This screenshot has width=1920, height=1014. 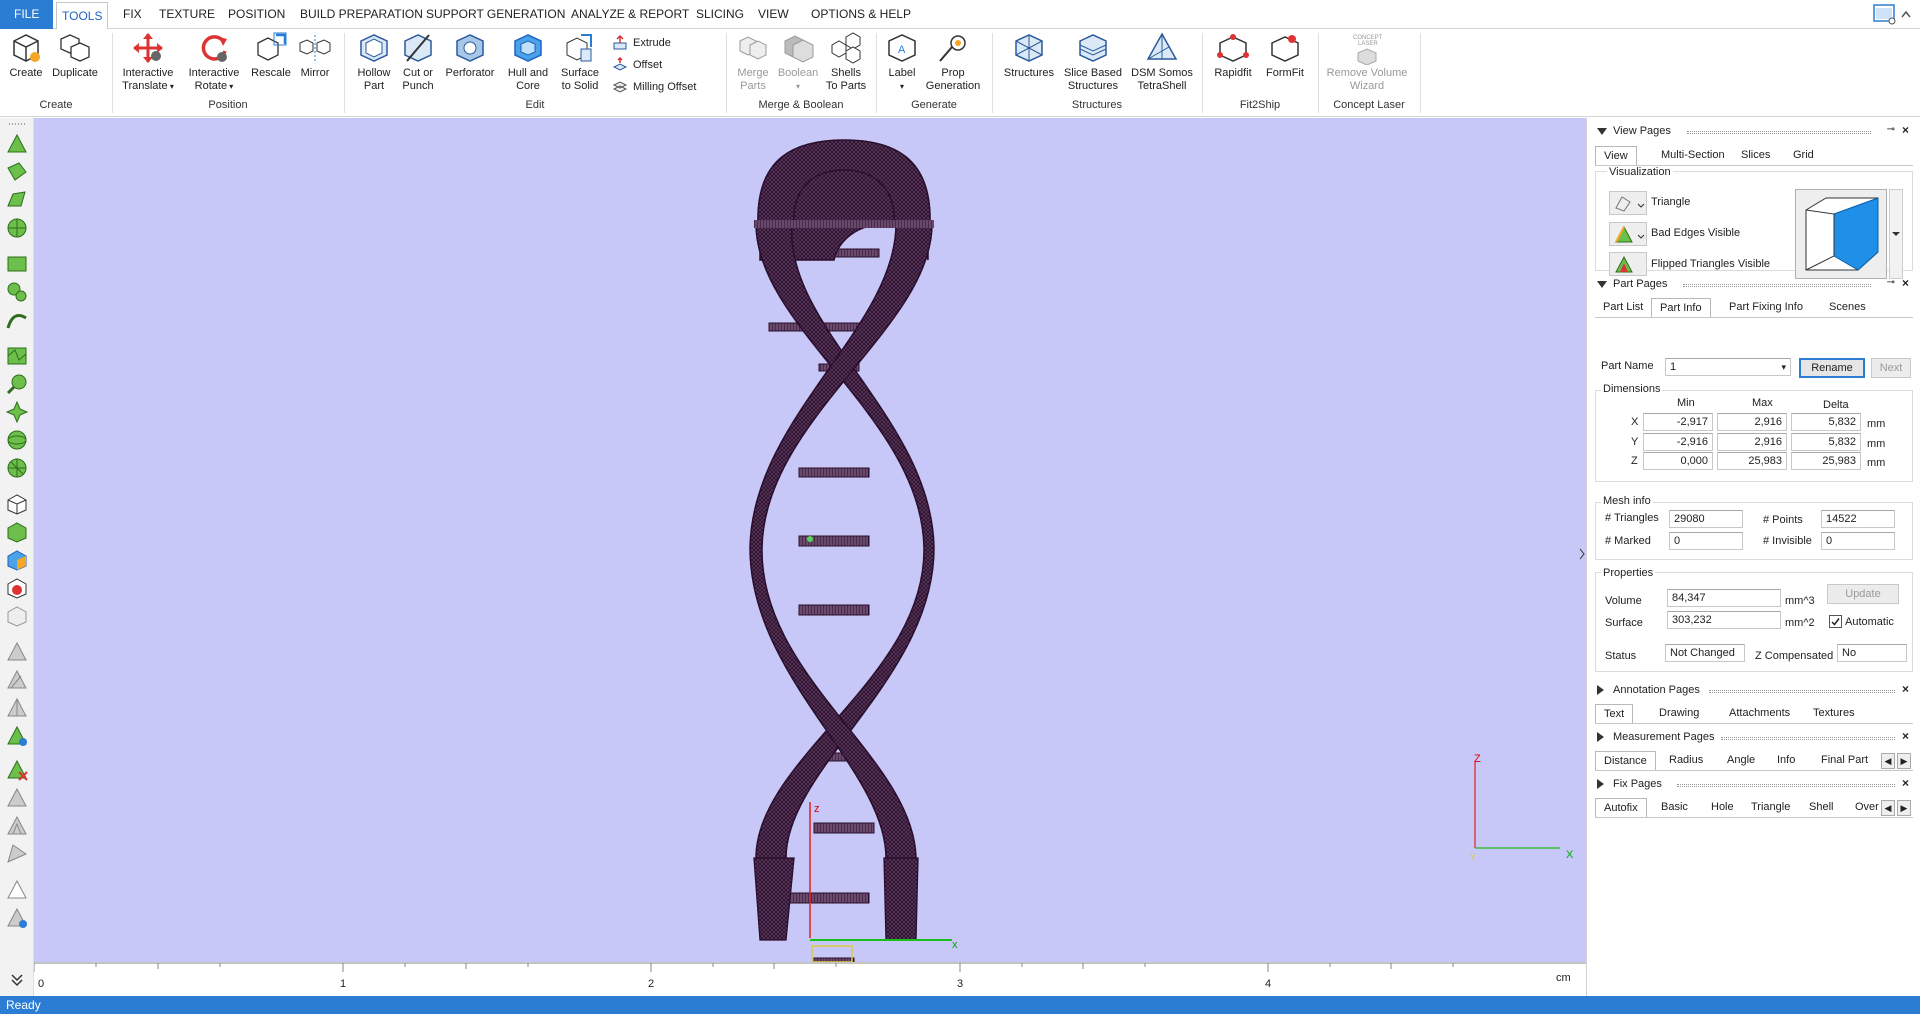 What do you see at coordinates (1754, 737) in the screenshot?
I see `measurement-pages-header: Measurement Pages ×` at bounding box center [1754, 737].